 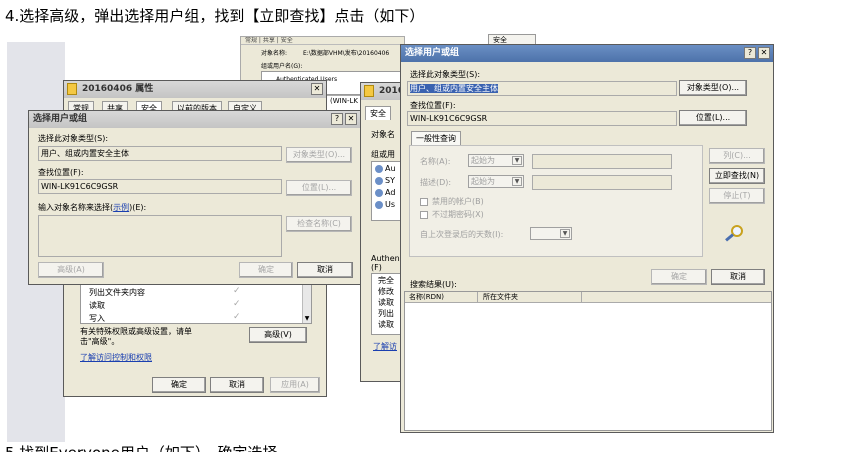 I want to click on tab-security: 安全, so click(x=378, y=113).